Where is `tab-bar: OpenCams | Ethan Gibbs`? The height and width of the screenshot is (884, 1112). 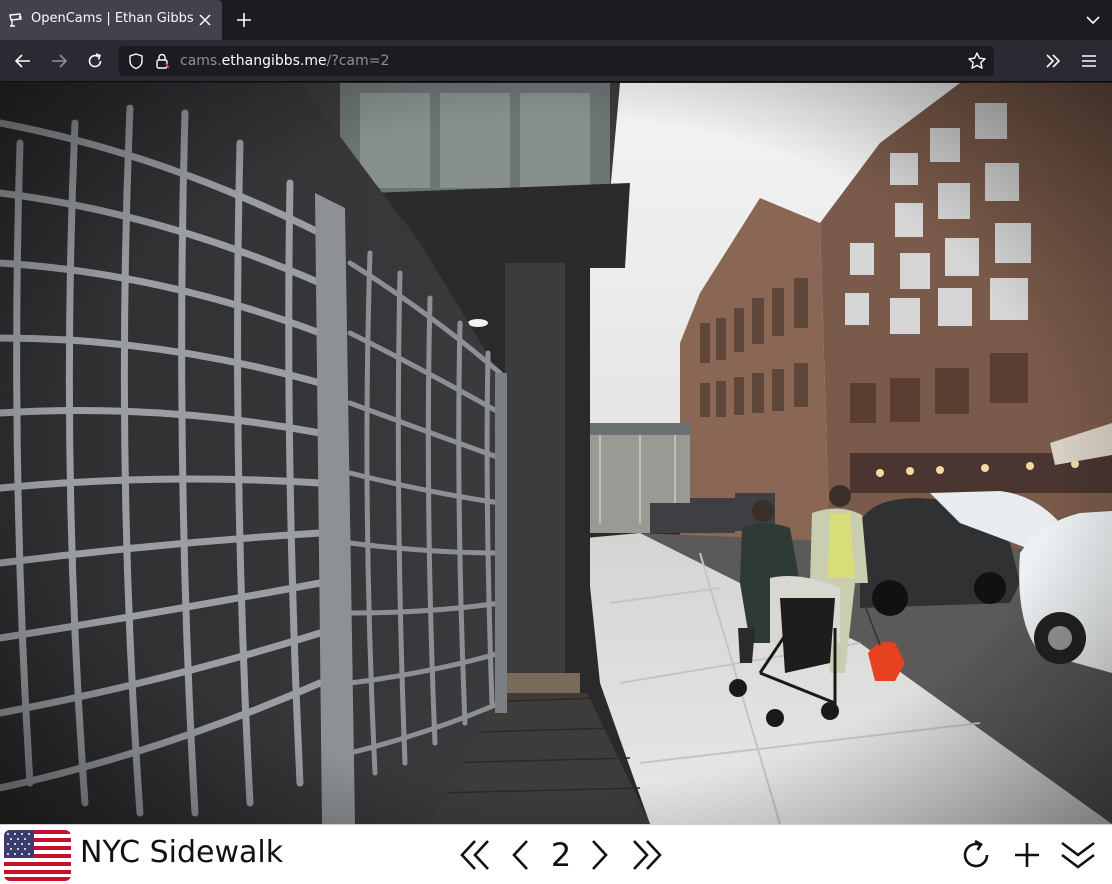
tab-bar: OpenCams | Ethan Gibbs is located at coordinates (556, 20).